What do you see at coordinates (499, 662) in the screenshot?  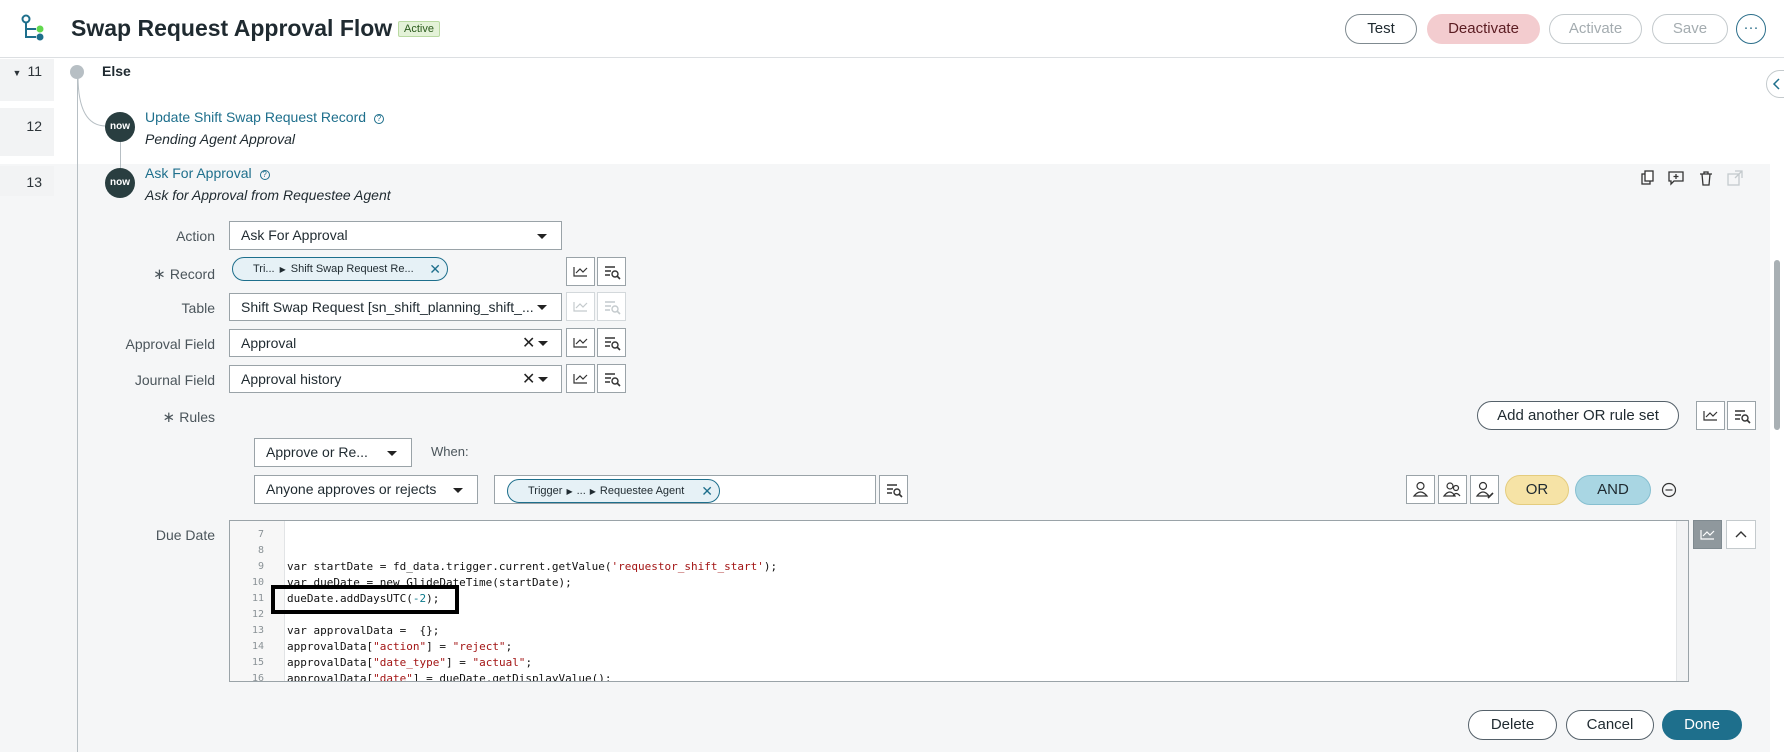 I see `code-token: "actual"` at bounding box center [499, 662].